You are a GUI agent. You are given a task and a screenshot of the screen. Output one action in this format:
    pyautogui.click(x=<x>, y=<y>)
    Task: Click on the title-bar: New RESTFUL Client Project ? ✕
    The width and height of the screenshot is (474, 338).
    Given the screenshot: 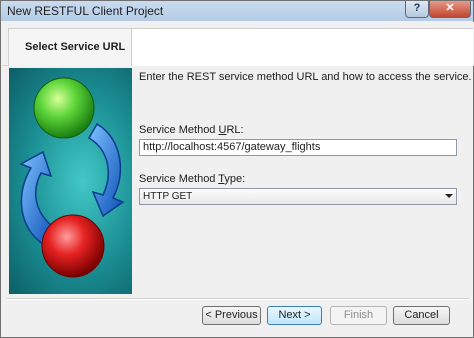 What is the action you would take?
    pyautogui.click(x=237, y=11)
    